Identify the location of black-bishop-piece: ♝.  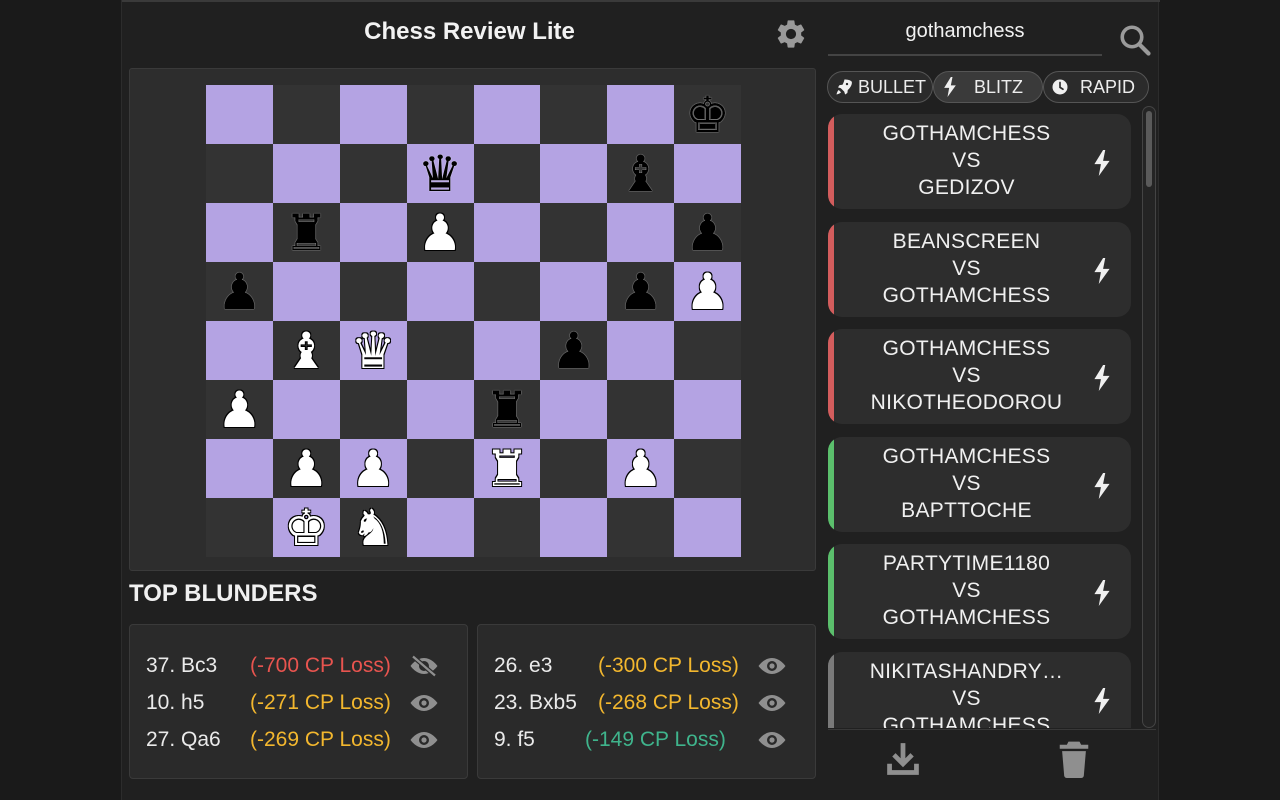
(640, 174).